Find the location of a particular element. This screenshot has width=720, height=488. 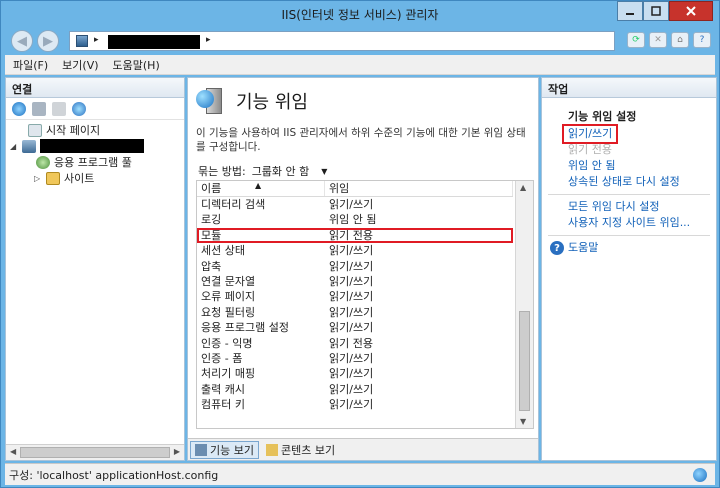

column-header-delegation: 위임 is located at coordinates (419, 188).